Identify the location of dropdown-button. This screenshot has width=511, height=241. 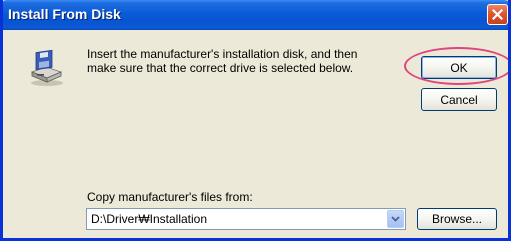
(395, 219).